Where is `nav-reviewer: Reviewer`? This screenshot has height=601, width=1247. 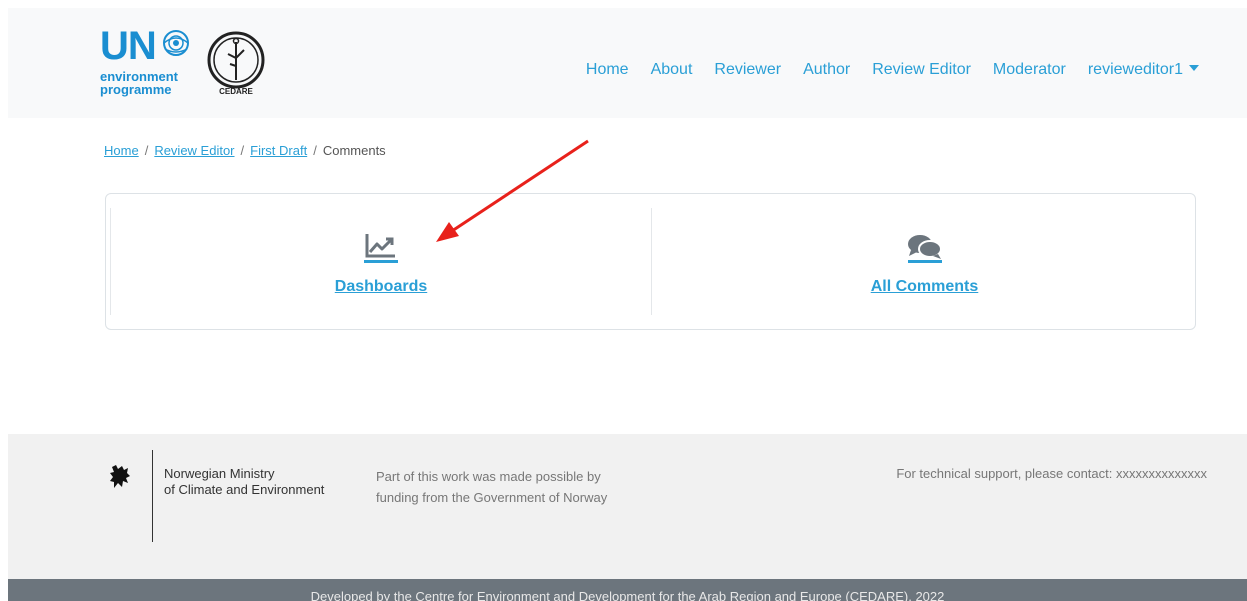 nav-reviewer: Reviewer is located at coordinates (747, 70).